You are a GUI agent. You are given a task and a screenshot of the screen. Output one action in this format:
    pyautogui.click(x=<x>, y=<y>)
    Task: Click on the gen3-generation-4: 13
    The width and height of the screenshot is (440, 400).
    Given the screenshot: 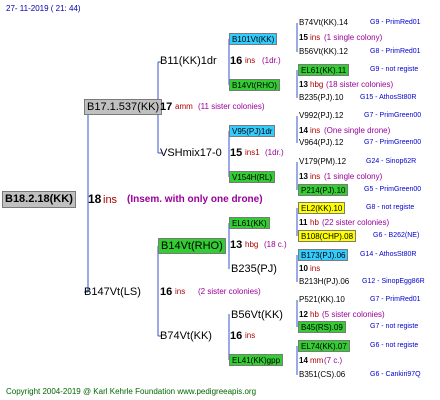 What is the action you would take?
    pyautogui.click(x=303, y=176)
    